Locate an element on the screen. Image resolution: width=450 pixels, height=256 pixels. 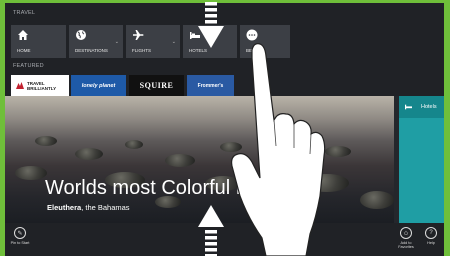
accent-strip-right is located at coordinates (447, 128).